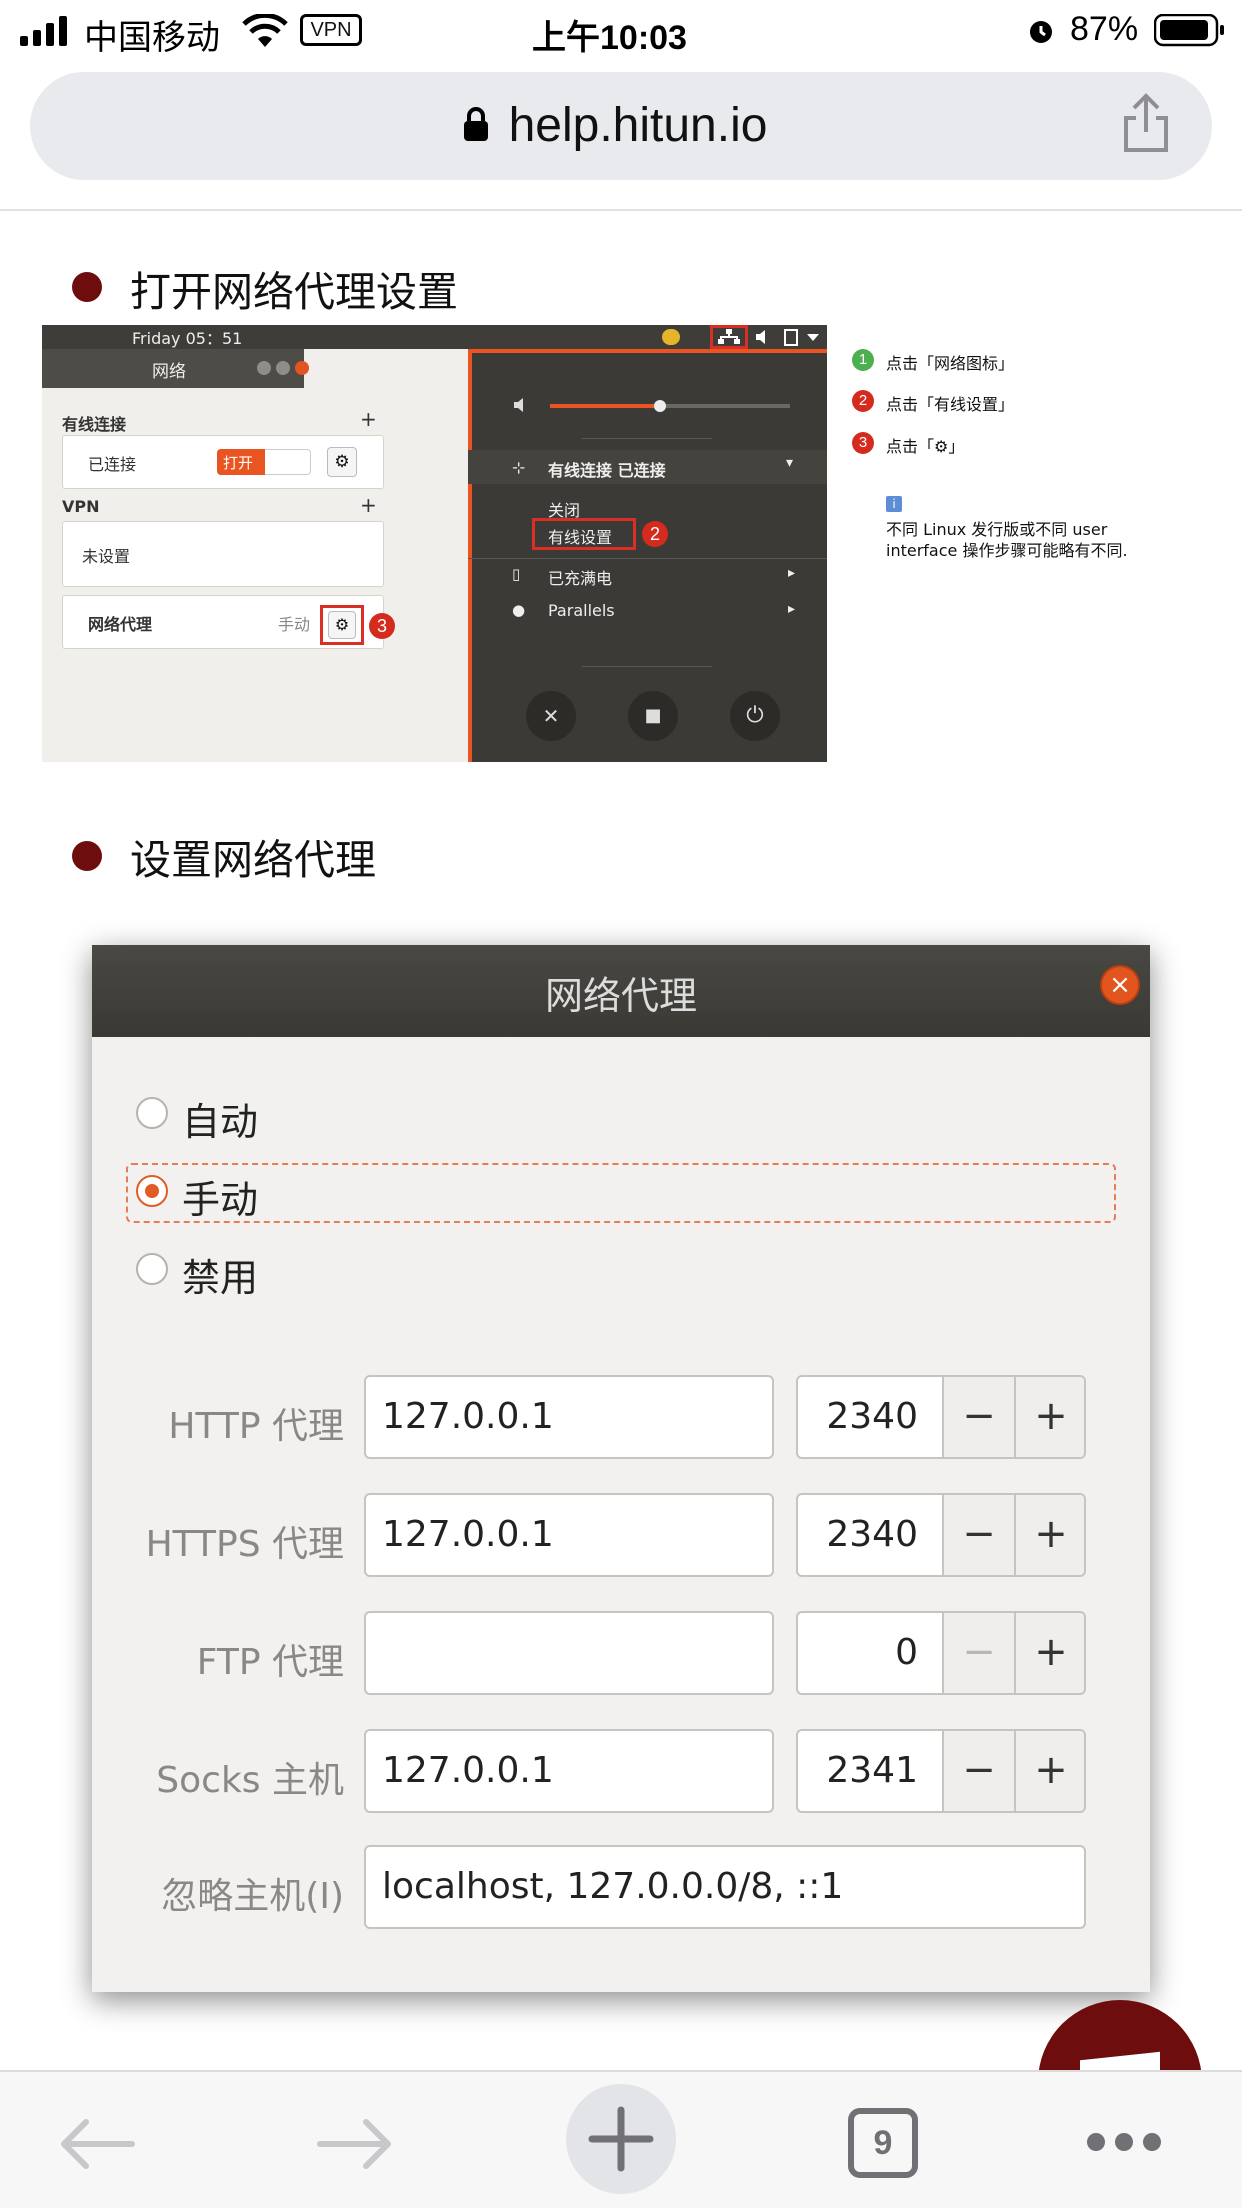  I want to click on https-port-stepper: 2340 − +, so click(941, 1535).